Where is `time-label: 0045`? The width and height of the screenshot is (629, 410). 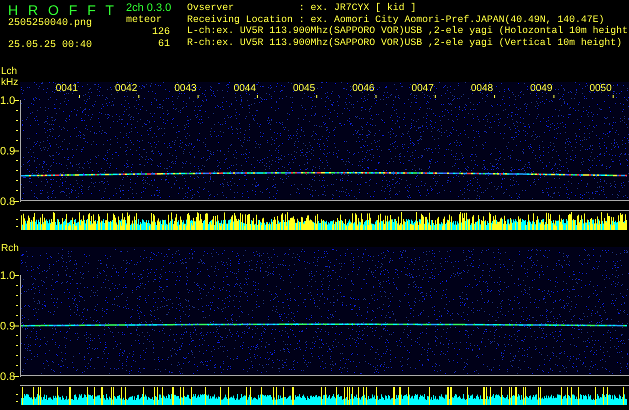 time-label: 0045 is located at coordinates (304, 88).